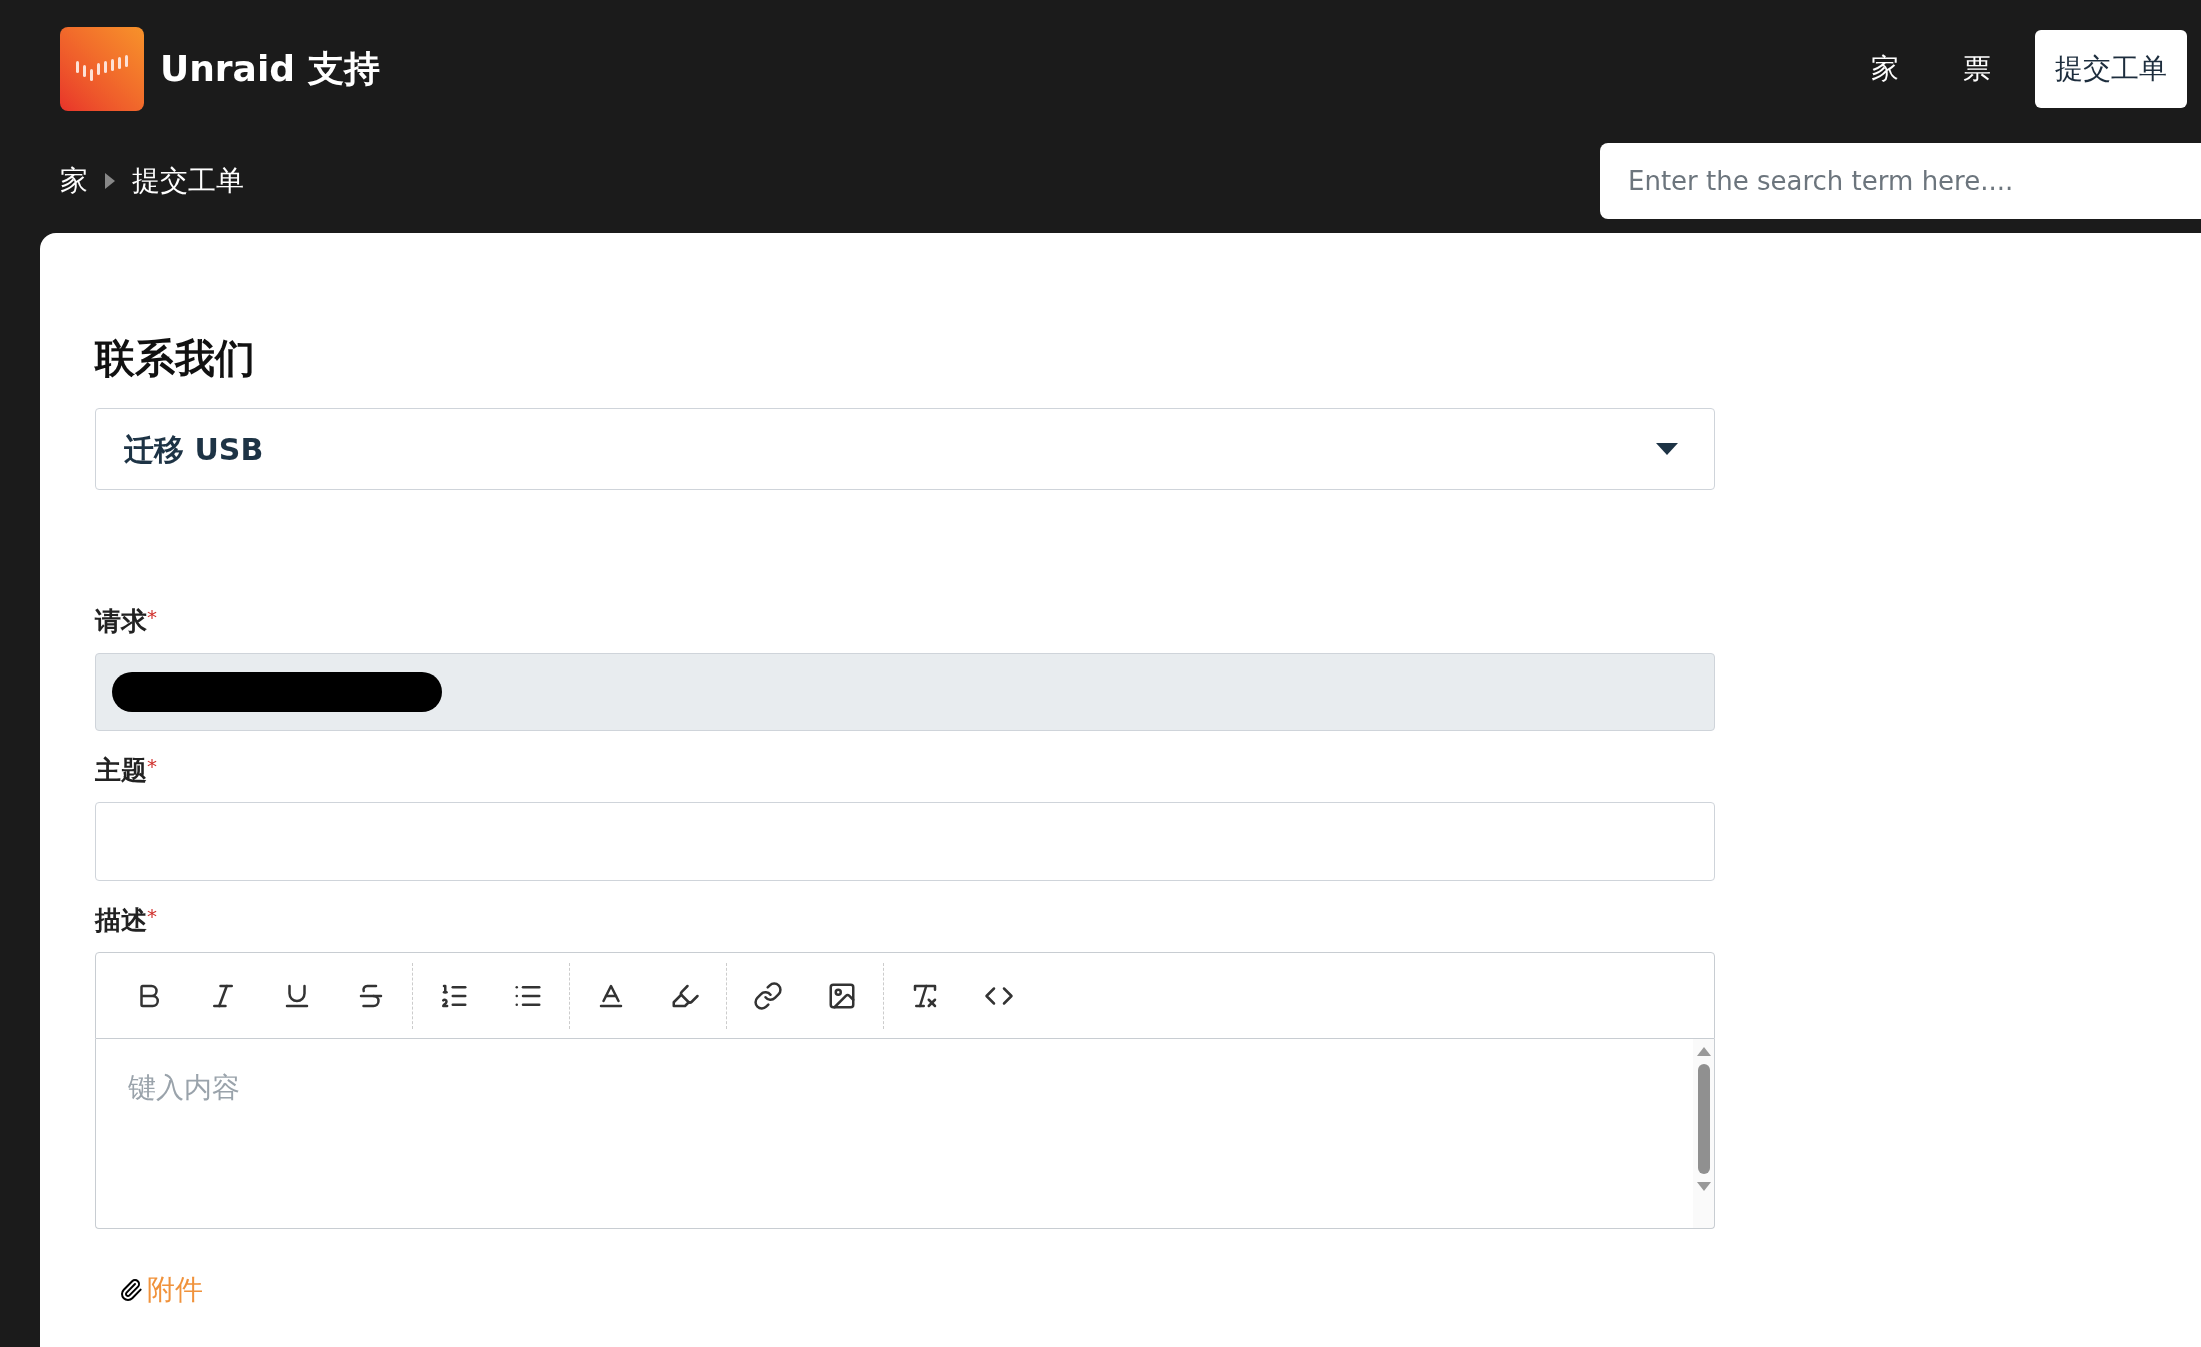  What do you see at coordinates (1703, 1051) in the screenshot?
I see `scroll-up-icon` at bounding box center [1703, 1051].